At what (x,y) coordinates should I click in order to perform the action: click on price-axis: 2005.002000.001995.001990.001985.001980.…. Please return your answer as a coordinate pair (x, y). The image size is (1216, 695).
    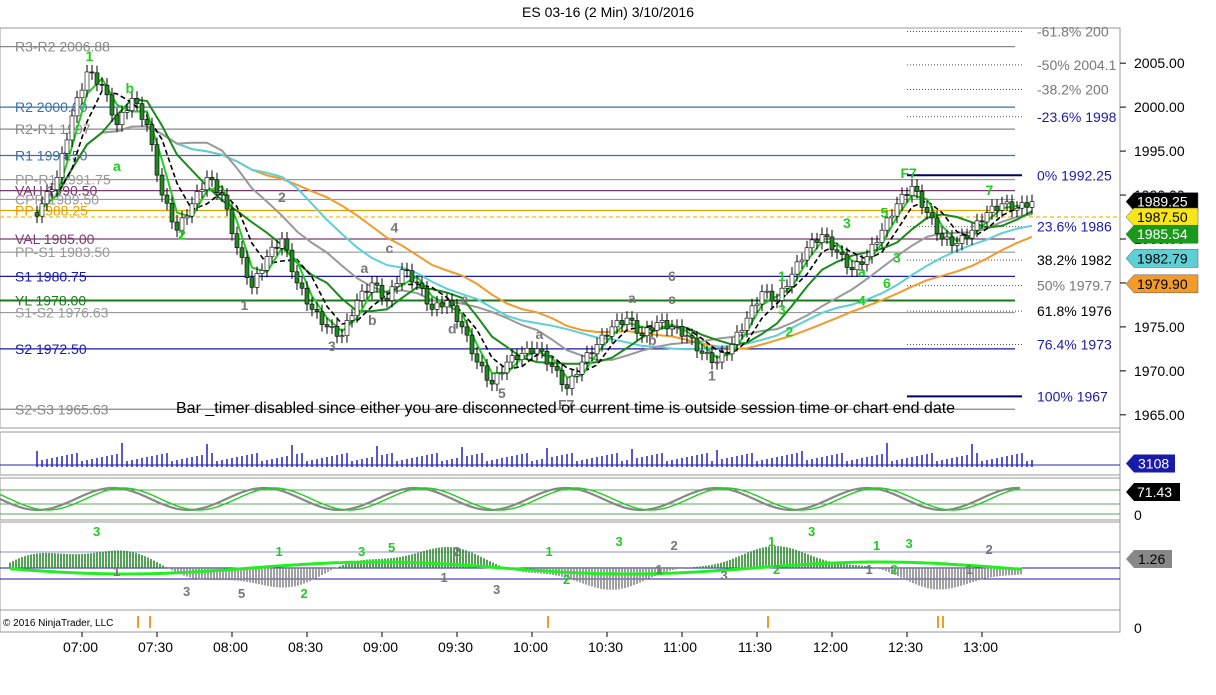
    Looking at the image, I should click on (1152, 330).